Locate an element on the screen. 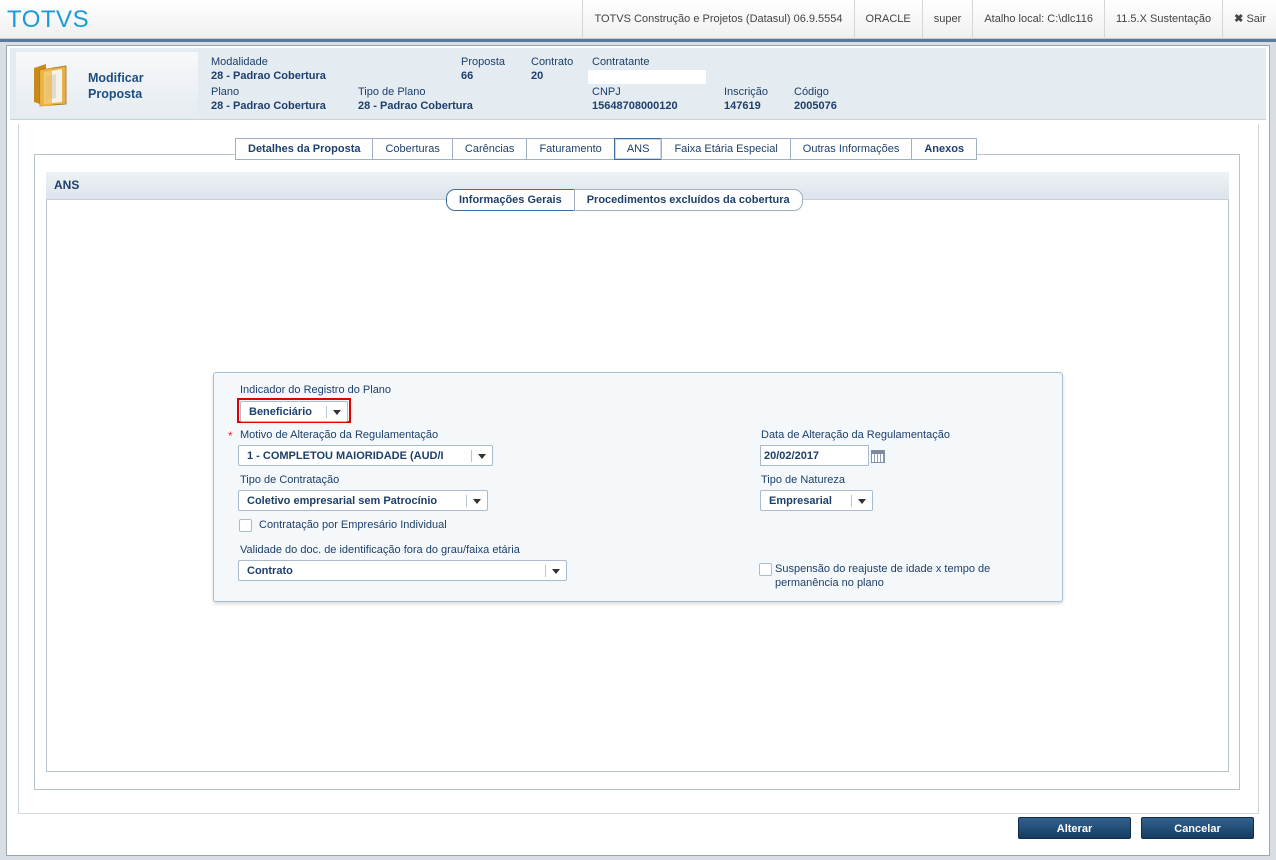  totvs-logo: TOTVS is located at coordinates (48, 19).